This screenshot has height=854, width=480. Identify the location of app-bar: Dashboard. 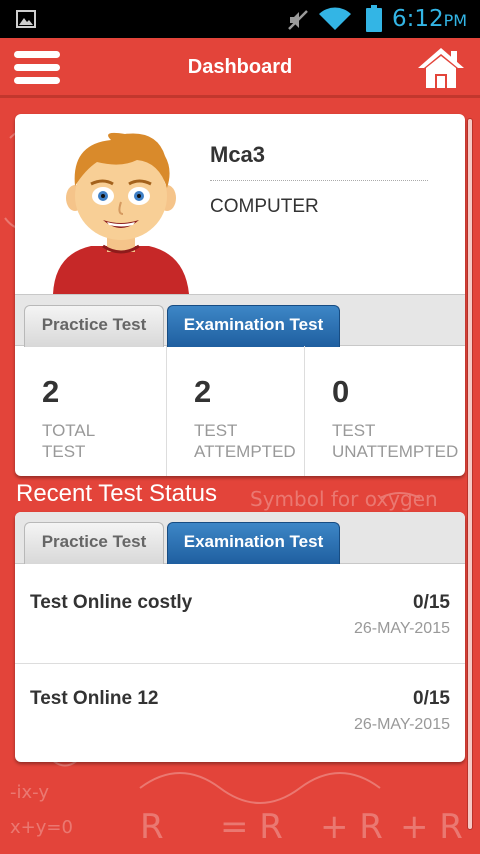
(240, 68).